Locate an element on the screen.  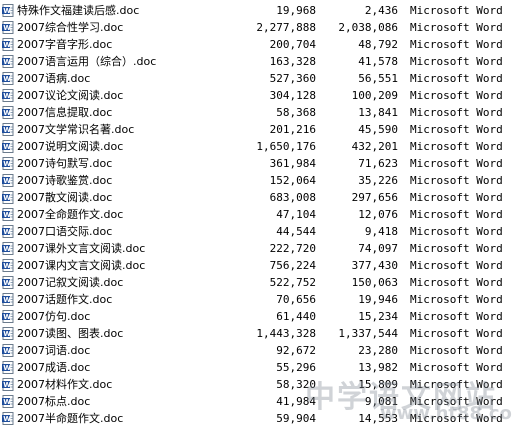
file-packed-size: 71,623 is located at coordinates (378, 163).